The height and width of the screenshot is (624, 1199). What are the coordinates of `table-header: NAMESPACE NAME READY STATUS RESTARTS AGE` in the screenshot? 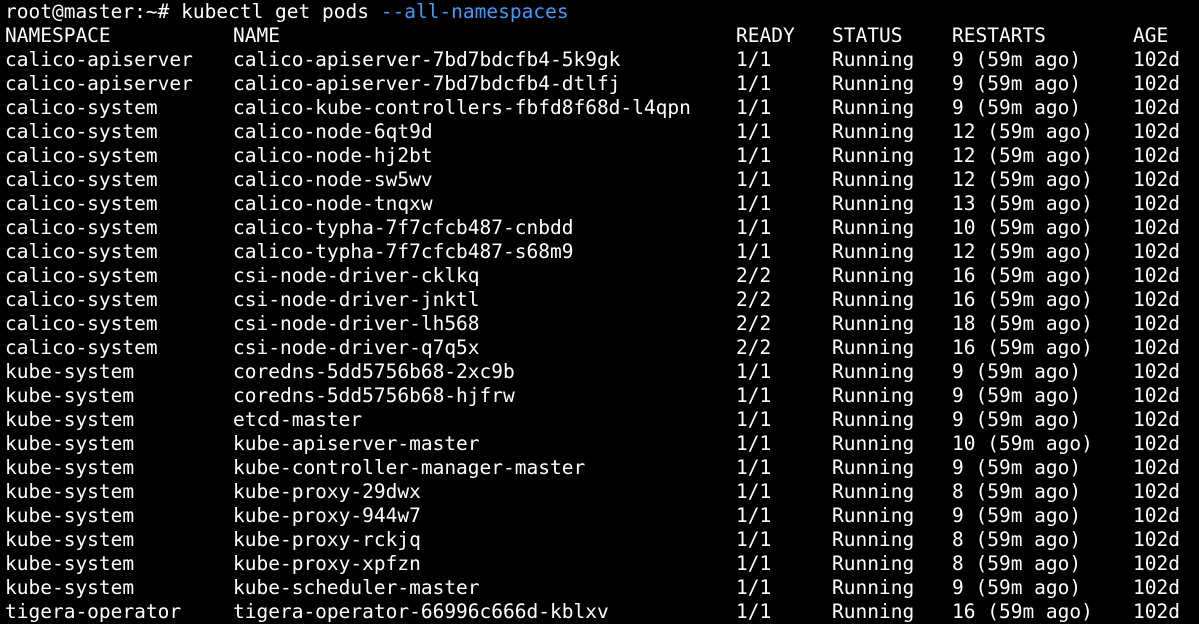 It's located at (586, 36).